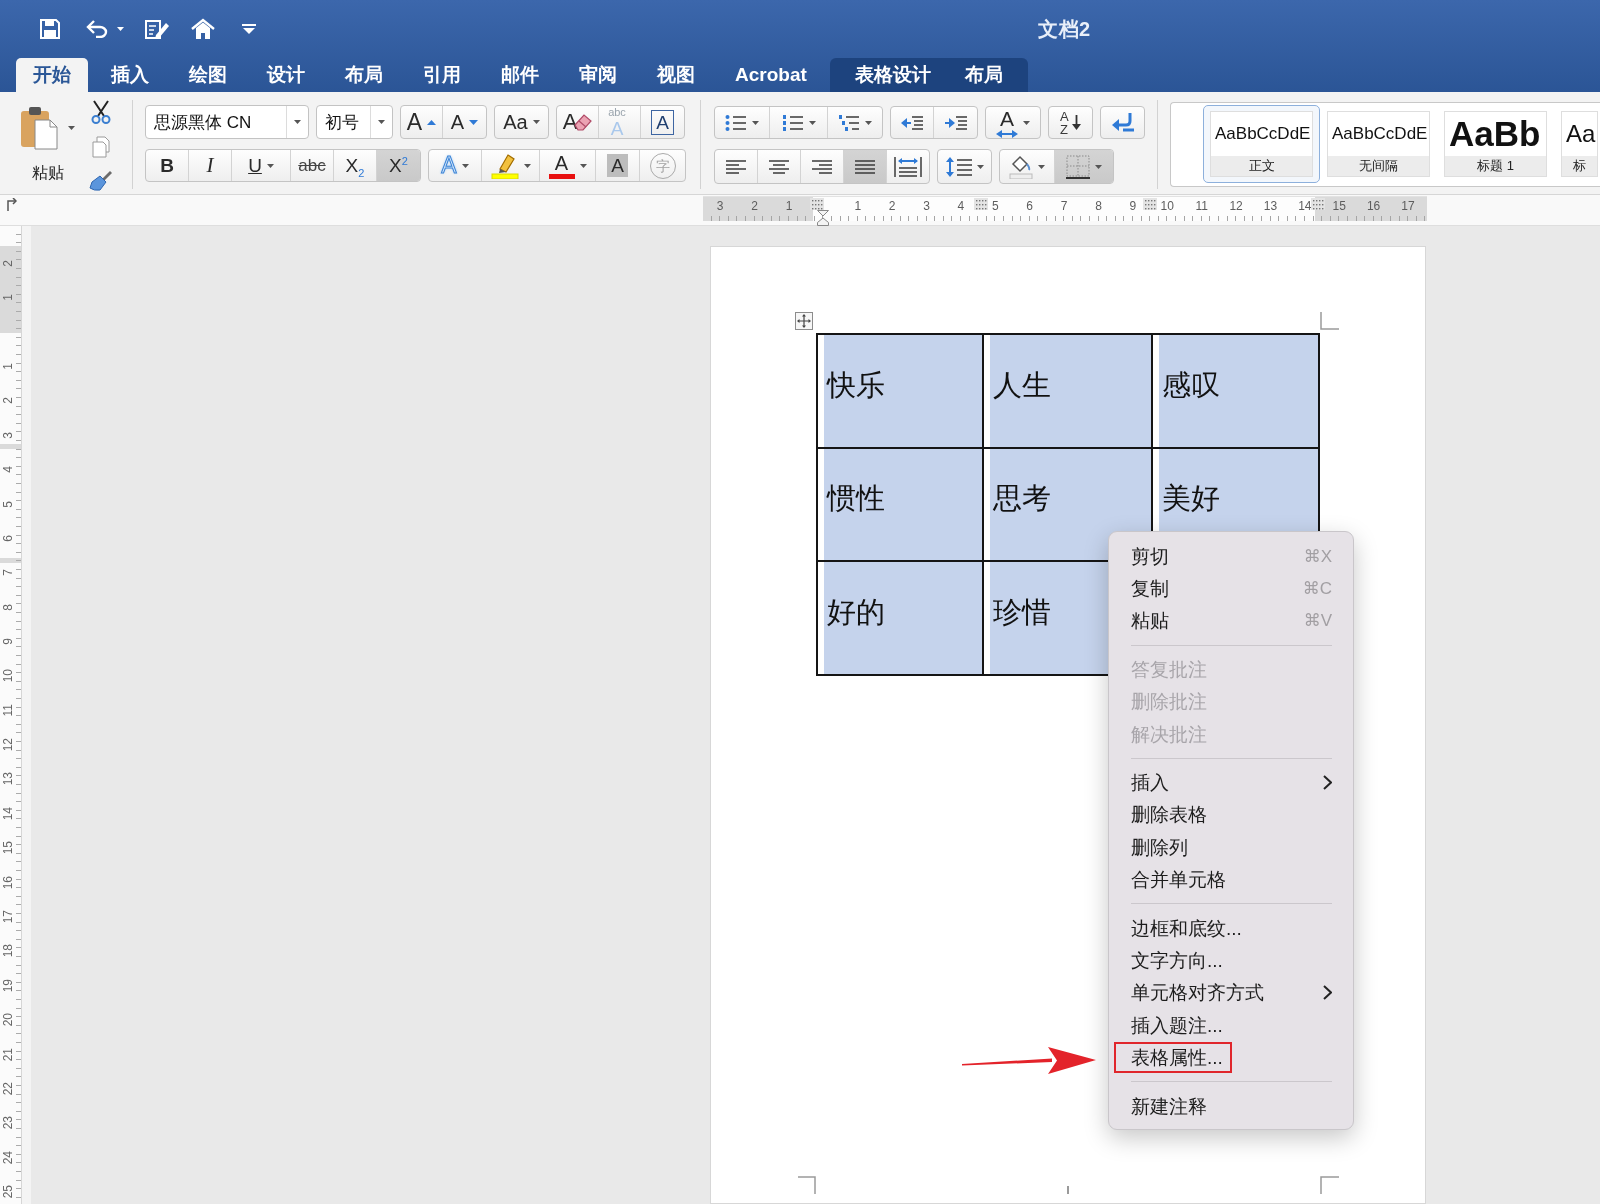  I want to click on ruler-number: 8, so click(8, 607).